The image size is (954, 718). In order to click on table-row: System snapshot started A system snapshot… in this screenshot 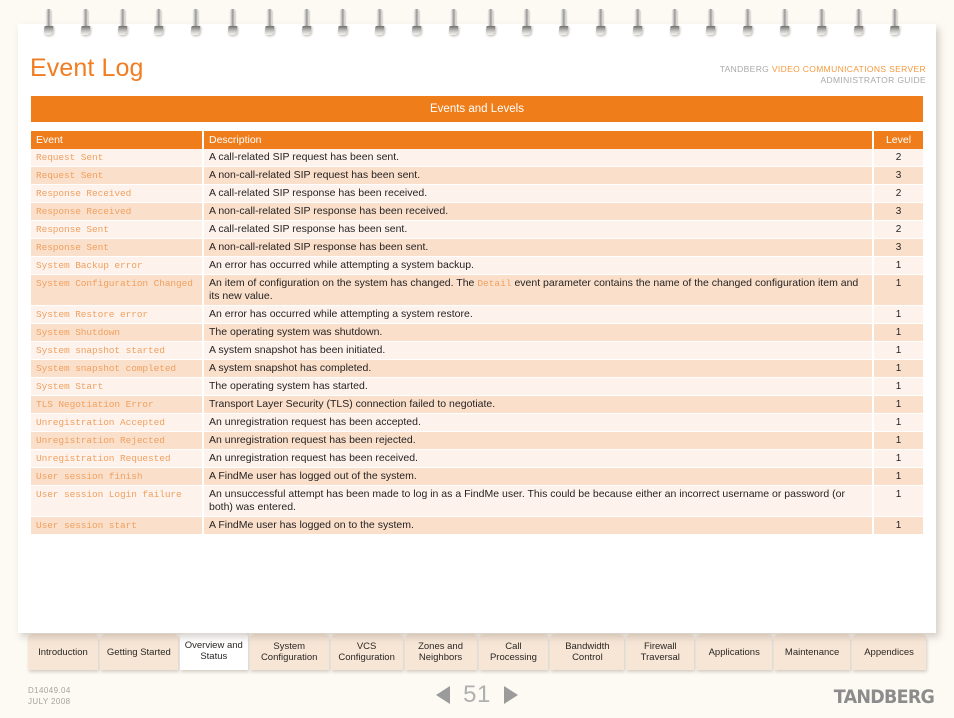, I will do `click(477, 350)`.